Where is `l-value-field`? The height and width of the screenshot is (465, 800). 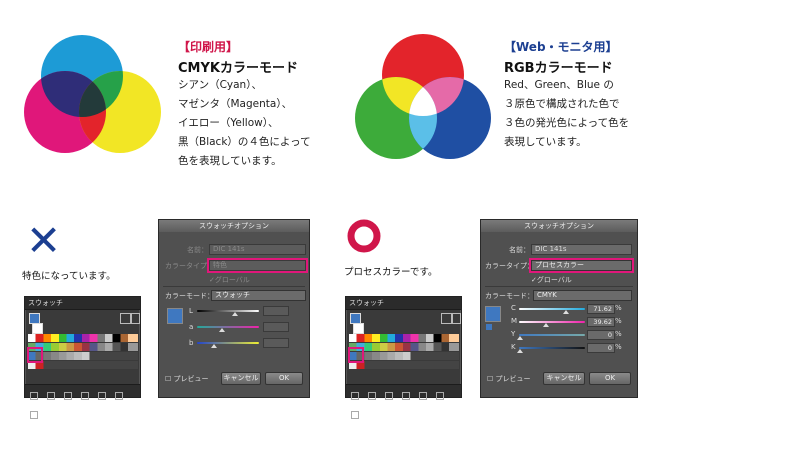 l-value-field is located at coordinates (276, 311).